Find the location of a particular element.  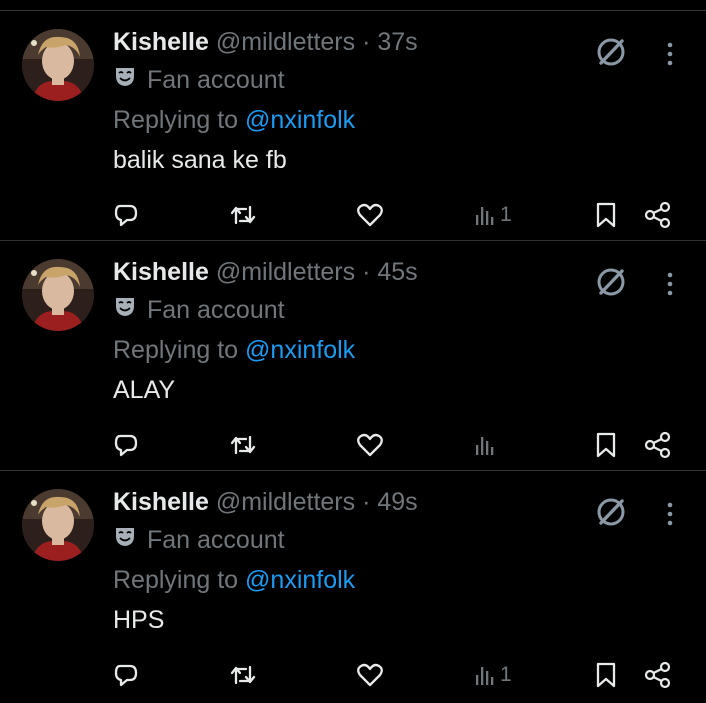

tweet-text: balik sana ke fb is located at coordinates (200, 160).